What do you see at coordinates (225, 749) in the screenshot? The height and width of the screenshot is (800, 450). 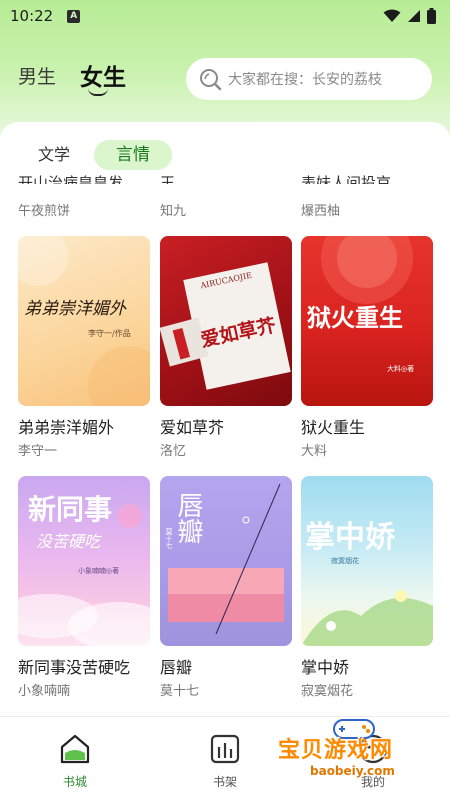 I see `bookshelf-icon` at bounding box center [225, 749].